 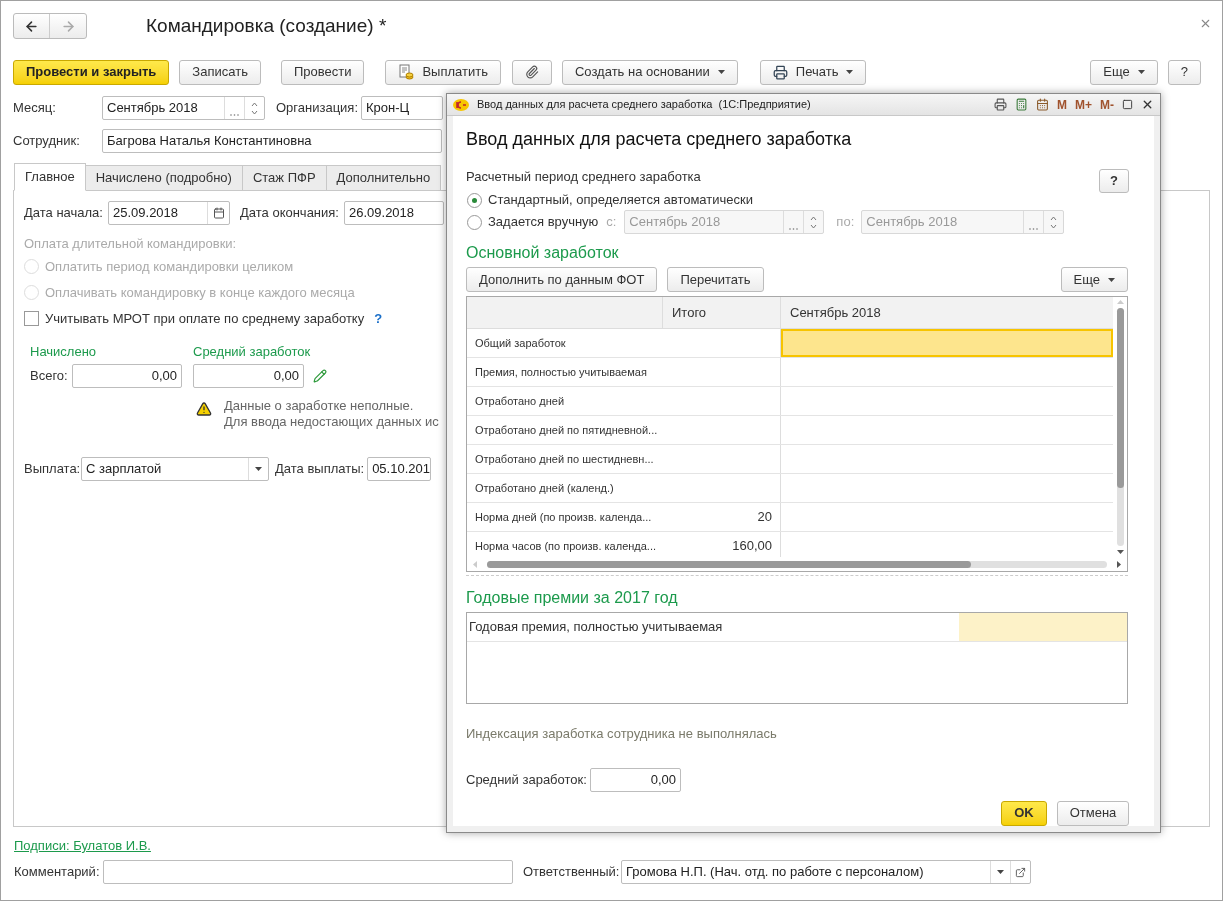 I want to click on field-label: с:, so click(x=612, y=222).